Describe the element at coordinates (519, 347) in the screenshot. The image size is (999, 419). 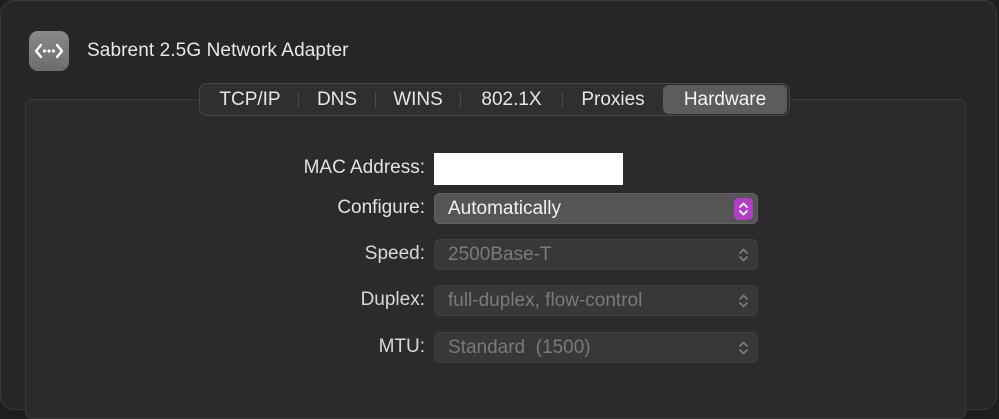
I see `mtu-value: Standard (1500)` at that location.